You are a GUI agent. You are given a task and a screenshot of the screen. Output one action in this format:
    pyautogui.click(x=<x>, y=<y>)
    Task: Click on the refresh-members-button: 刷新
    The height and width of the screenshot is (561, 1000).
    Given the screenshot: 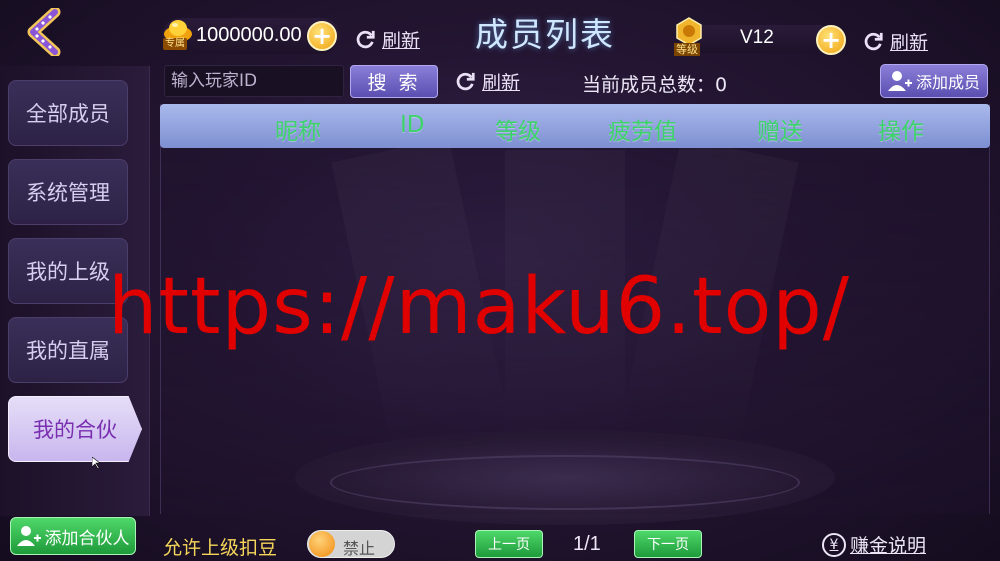 What is the action you would take?
    pyautogui.click(x=487, y=81)
    